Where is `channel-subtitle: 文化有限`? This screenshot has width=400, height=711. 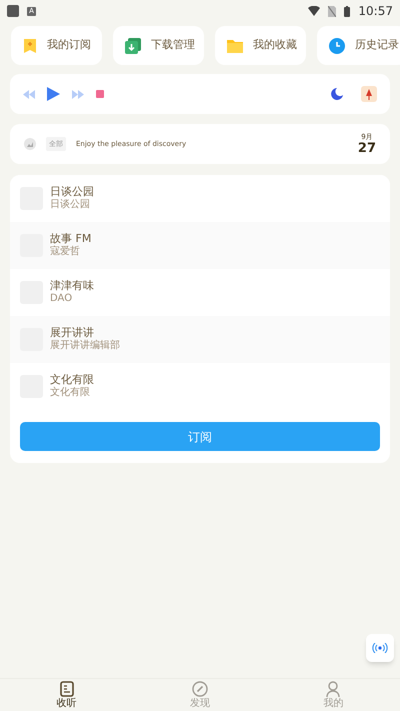
channel-subtitle: 文化有限 is located at coordinates (70, 393).